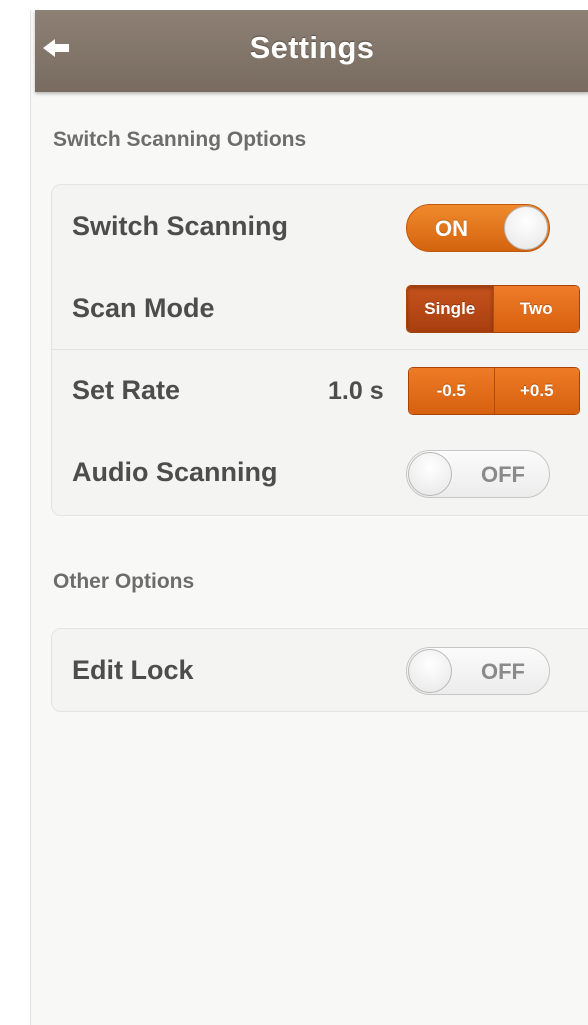 This screenshot has height=1025, width=588. Describe the element at coordinates (450, 309) in the screenshot. I see `scan-mode-single-option: Single` at that location.